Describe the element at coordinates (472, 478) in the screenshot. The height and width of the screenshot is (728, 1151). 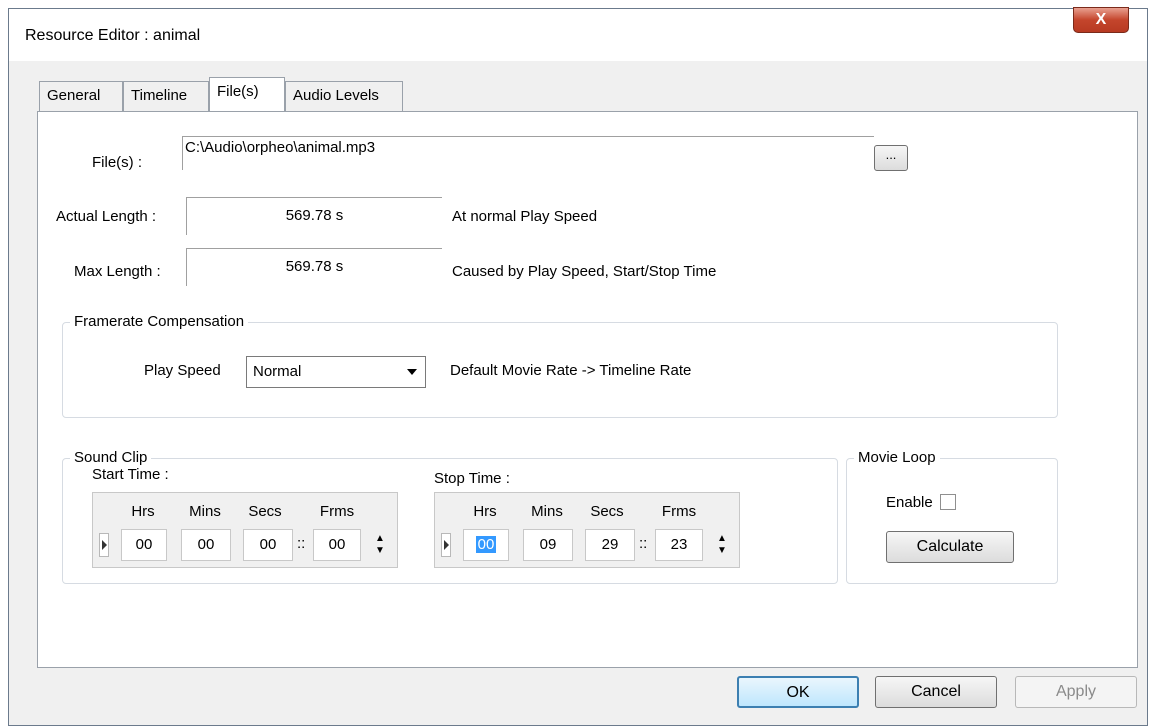
I see `stop-time-label: Stop Time :` at that location.